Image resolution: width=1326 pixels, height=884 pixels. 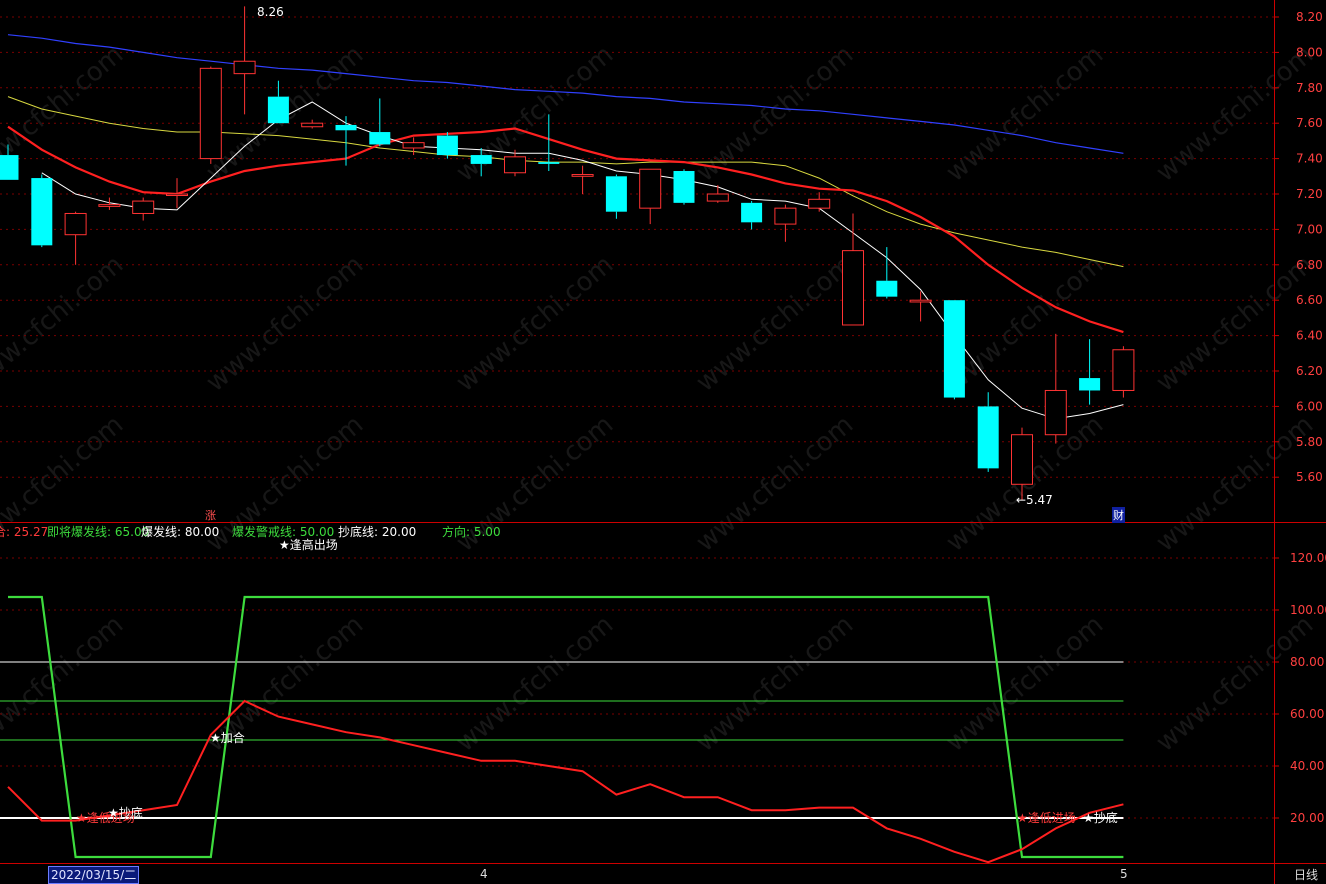 What do you see at coordinates (94, 875) in the screenshot?
I see `cursor-date: 2022/03/15/二` at bounding box center [94, 875].